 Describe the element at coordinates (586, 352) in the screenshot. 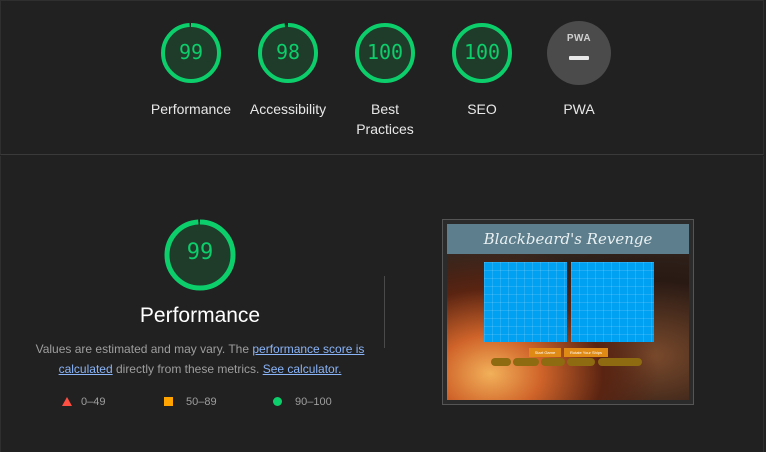

I see `rotate-ships-button: Rotate Your Ships` at that location.